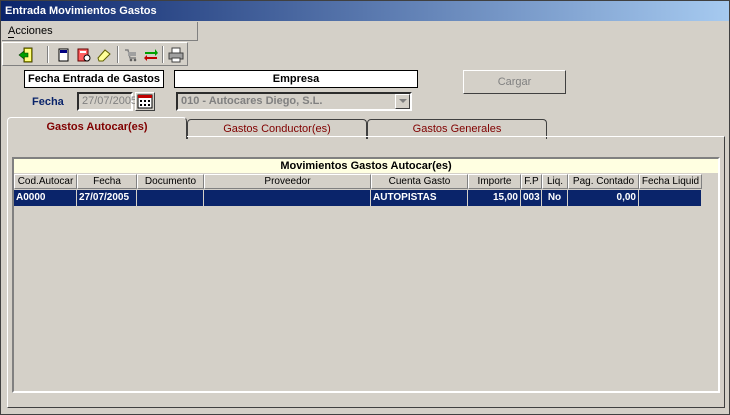 This screenshot has height=415, width=730. What do you see at coordinates (84, 54) in the screenshot?
I see `print-preview-icon` at bounding box center [84, 54].